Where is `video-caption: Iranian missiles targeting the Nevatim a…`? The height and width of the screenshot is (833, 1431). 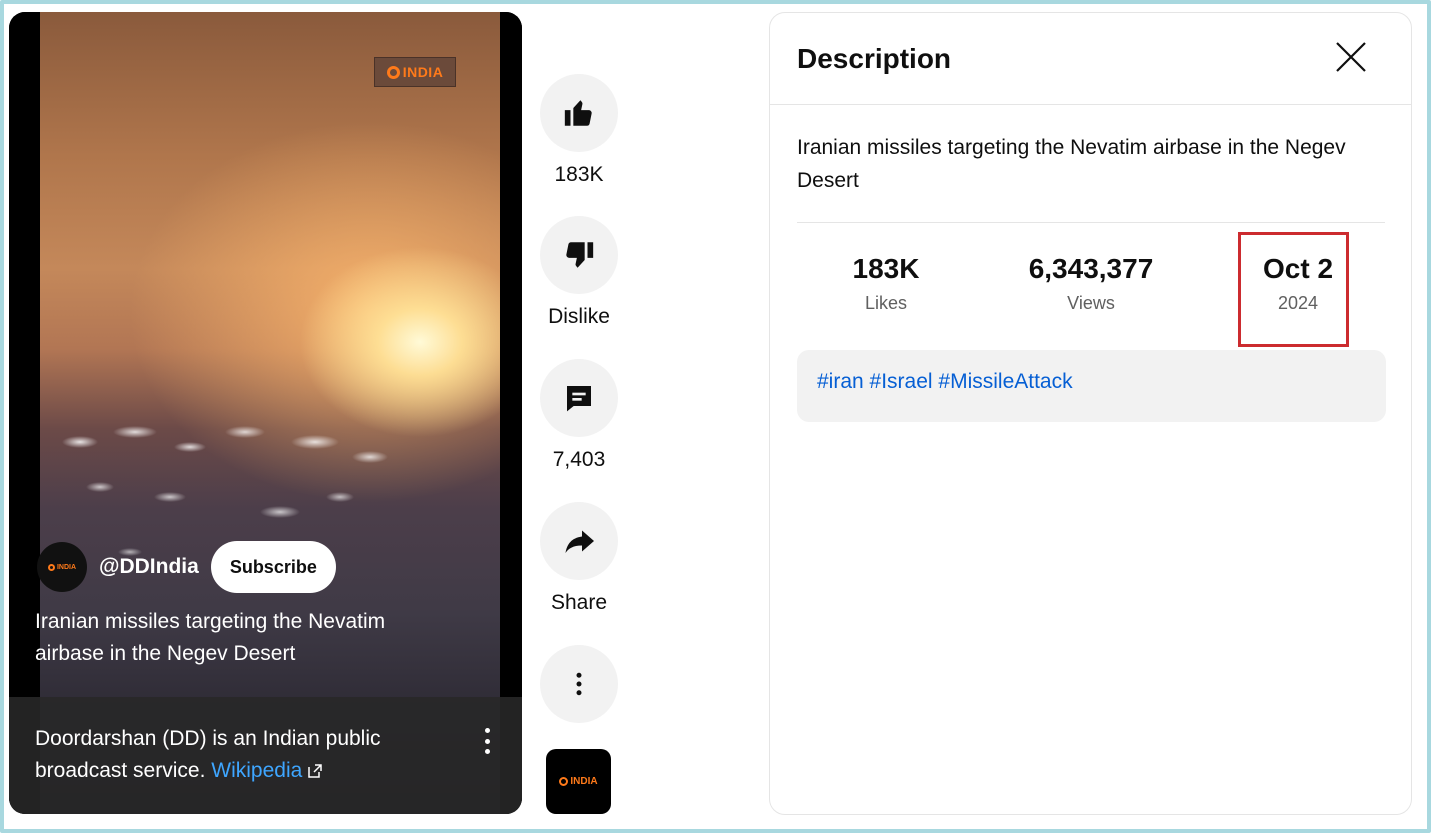 video-caption: Iranian missiles targeting the Nevatim a… is located at coordinates (245, 638).